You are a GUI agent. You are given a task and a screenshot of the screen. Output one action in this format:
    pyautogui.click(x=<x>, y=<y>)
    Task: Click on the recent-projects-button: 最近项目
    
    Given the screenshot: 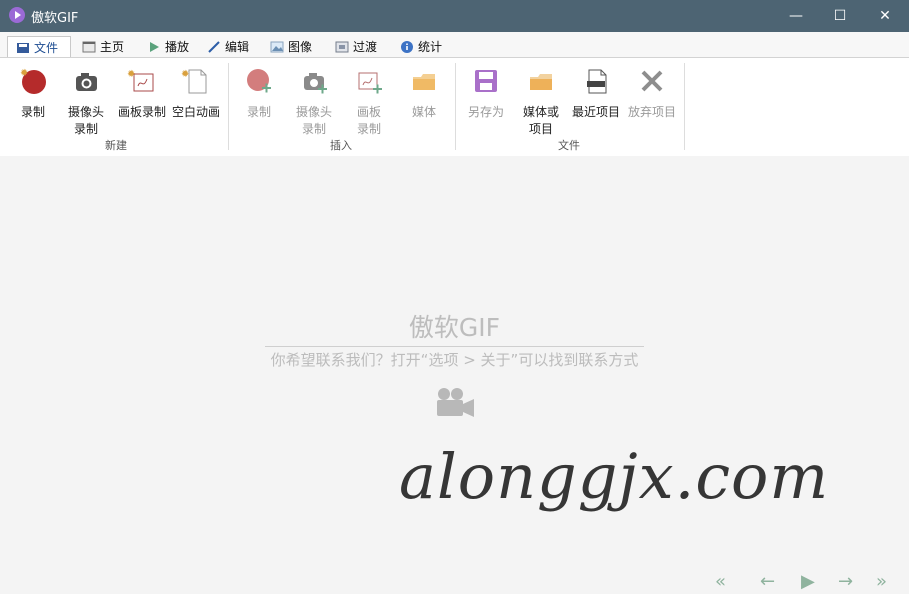 What is the action you would take?
    pyautogui.click(x=596, y=91)
    